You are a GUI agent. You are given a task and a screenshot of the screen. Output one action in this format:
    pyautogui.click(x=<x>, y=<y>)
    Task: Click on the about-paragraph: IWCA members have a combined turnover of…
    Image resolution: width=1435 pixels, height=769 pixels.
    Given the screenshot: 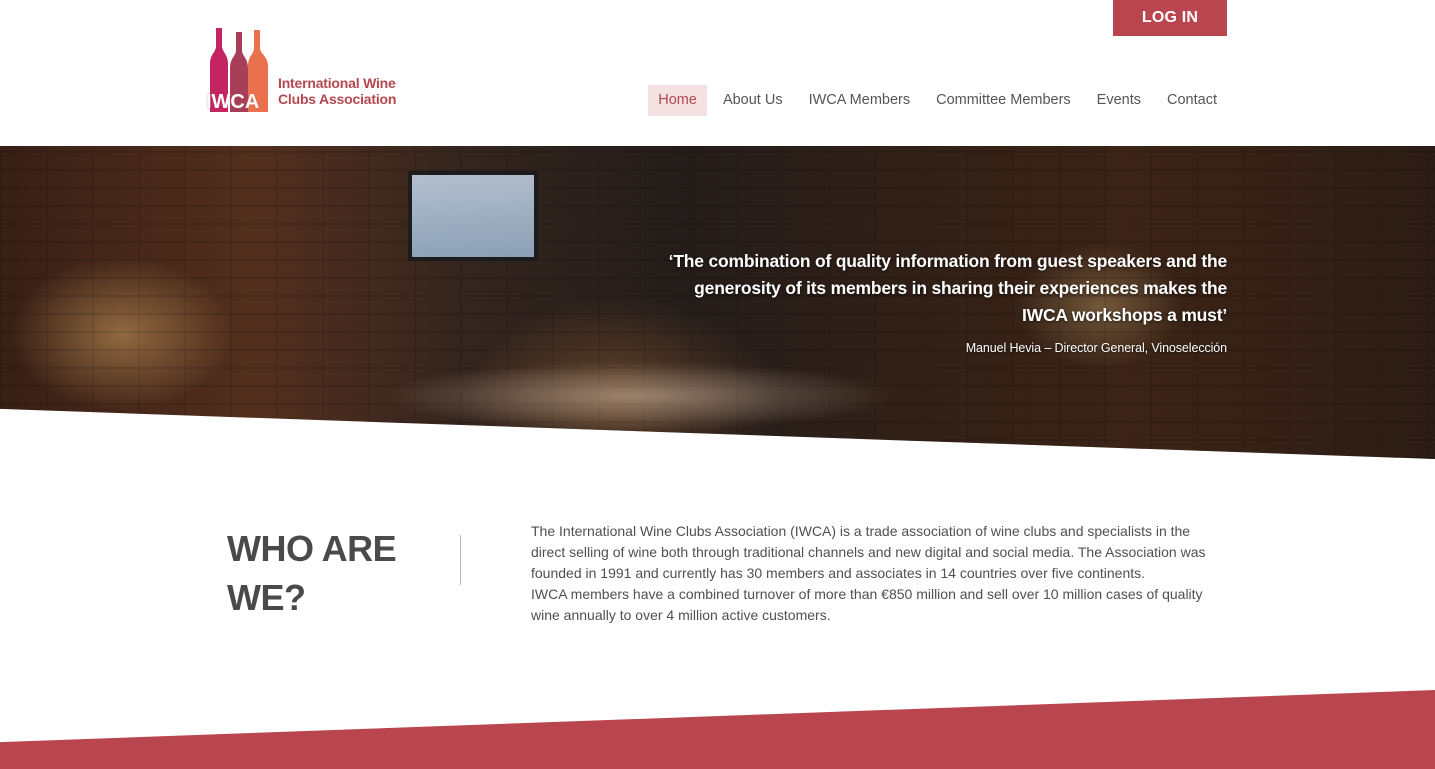 What is the action you would take?
    pyautogui.click(x=867, y=604)
    